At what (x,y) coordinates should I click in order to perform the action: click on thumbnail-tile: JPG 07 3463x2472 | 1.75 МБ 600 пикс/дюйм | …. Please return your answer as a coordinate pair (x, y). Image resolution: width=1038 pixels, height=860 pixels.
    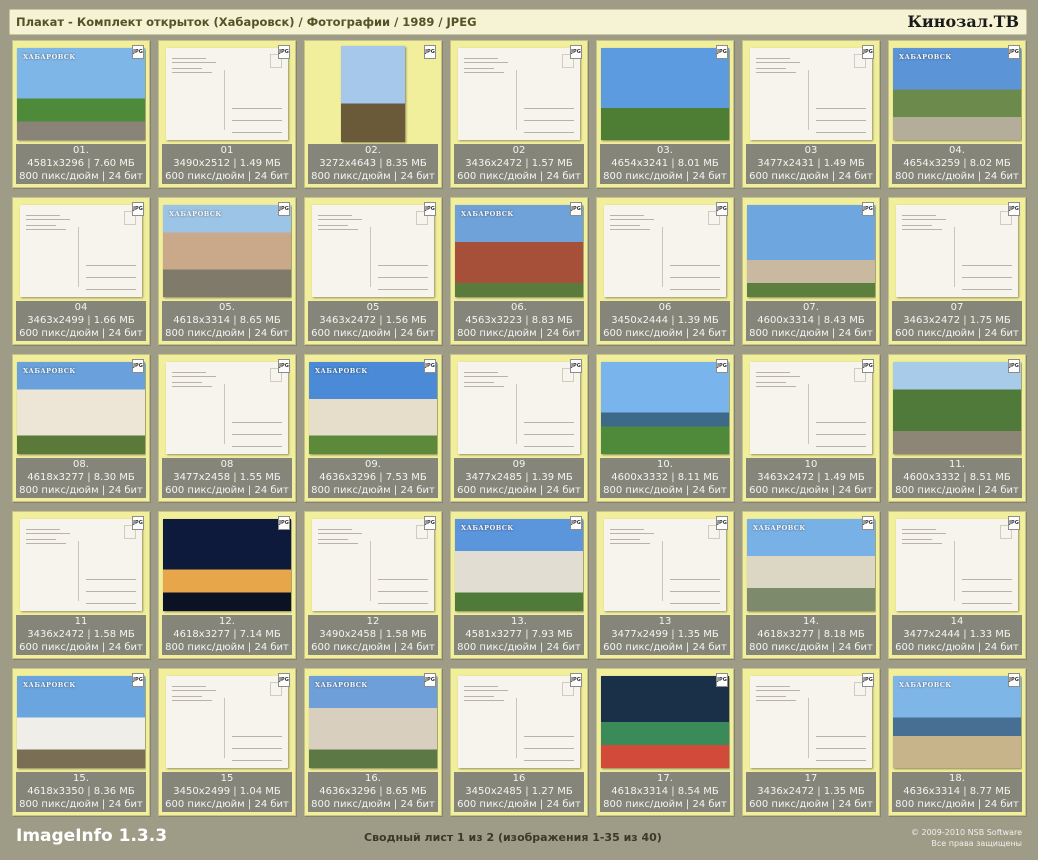
    Looking at the image, I should click on (957, 271).